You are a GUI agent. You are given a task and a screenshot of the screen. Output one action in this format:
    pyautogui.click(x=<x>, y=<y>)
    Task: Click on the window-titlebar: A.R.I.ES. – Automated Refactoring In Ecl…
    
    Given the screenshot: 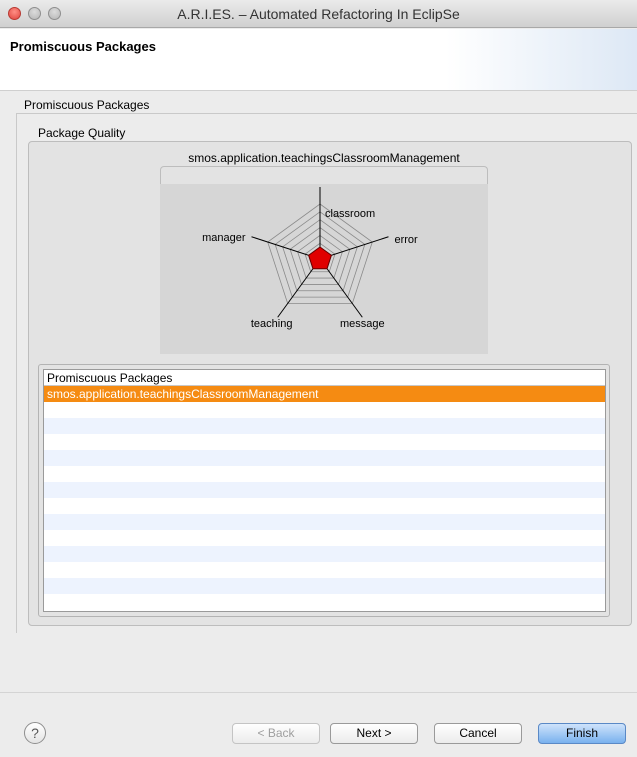 What is the action you would take?
    pyautogui.click(x=318, y=14)
    